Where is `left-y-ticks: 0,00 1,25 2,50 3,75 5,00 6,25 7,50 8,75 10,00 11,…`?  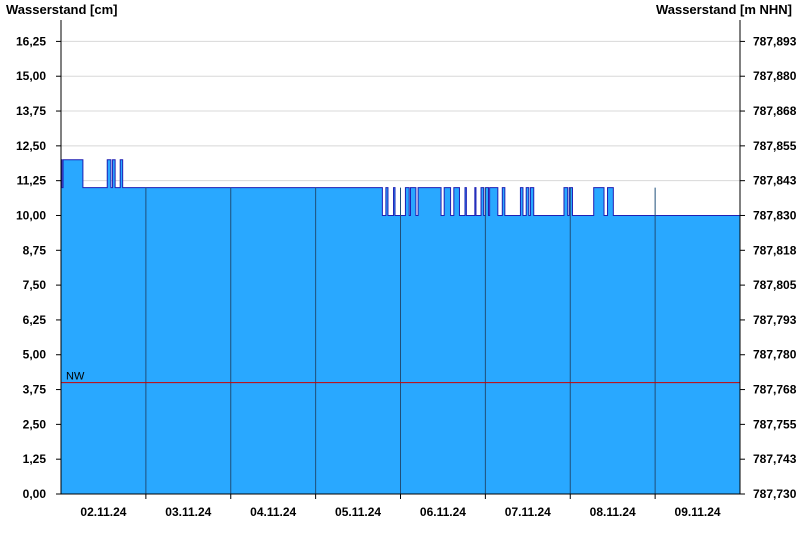
left-y-ticks: 0,00 1,25 2,50 3,75 5,00 6,25 7,50 8,75 10,00 11,… is located at coordinates (38, 267).